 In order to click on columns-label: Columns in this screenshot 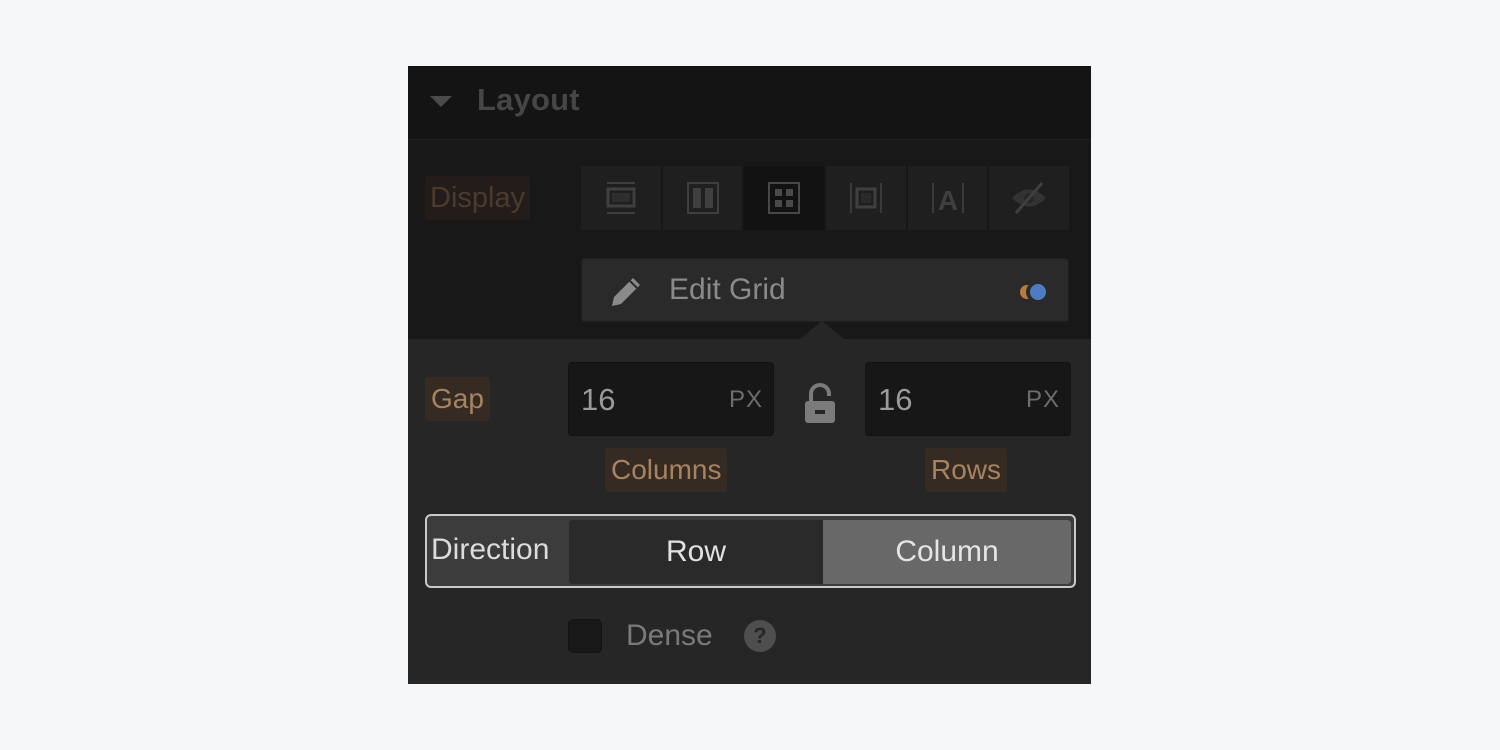, I will do `click(666, 470)`.